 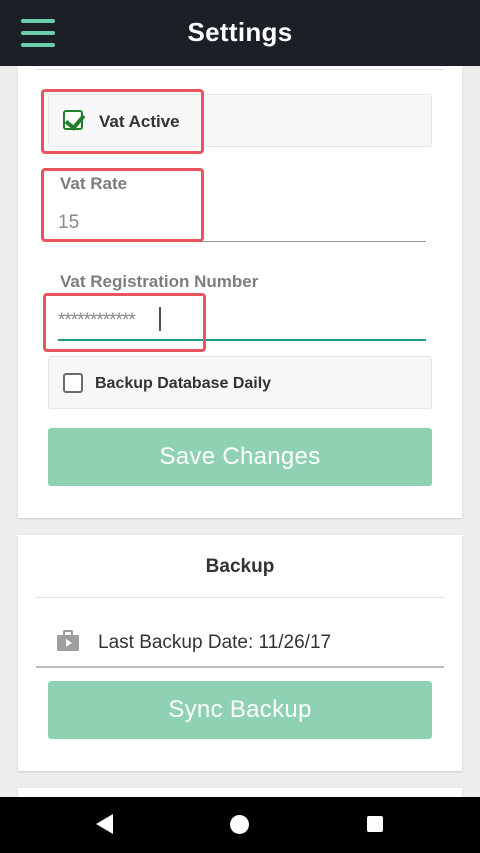 I want to click on card-top-divider, so click(x=240, y=69).